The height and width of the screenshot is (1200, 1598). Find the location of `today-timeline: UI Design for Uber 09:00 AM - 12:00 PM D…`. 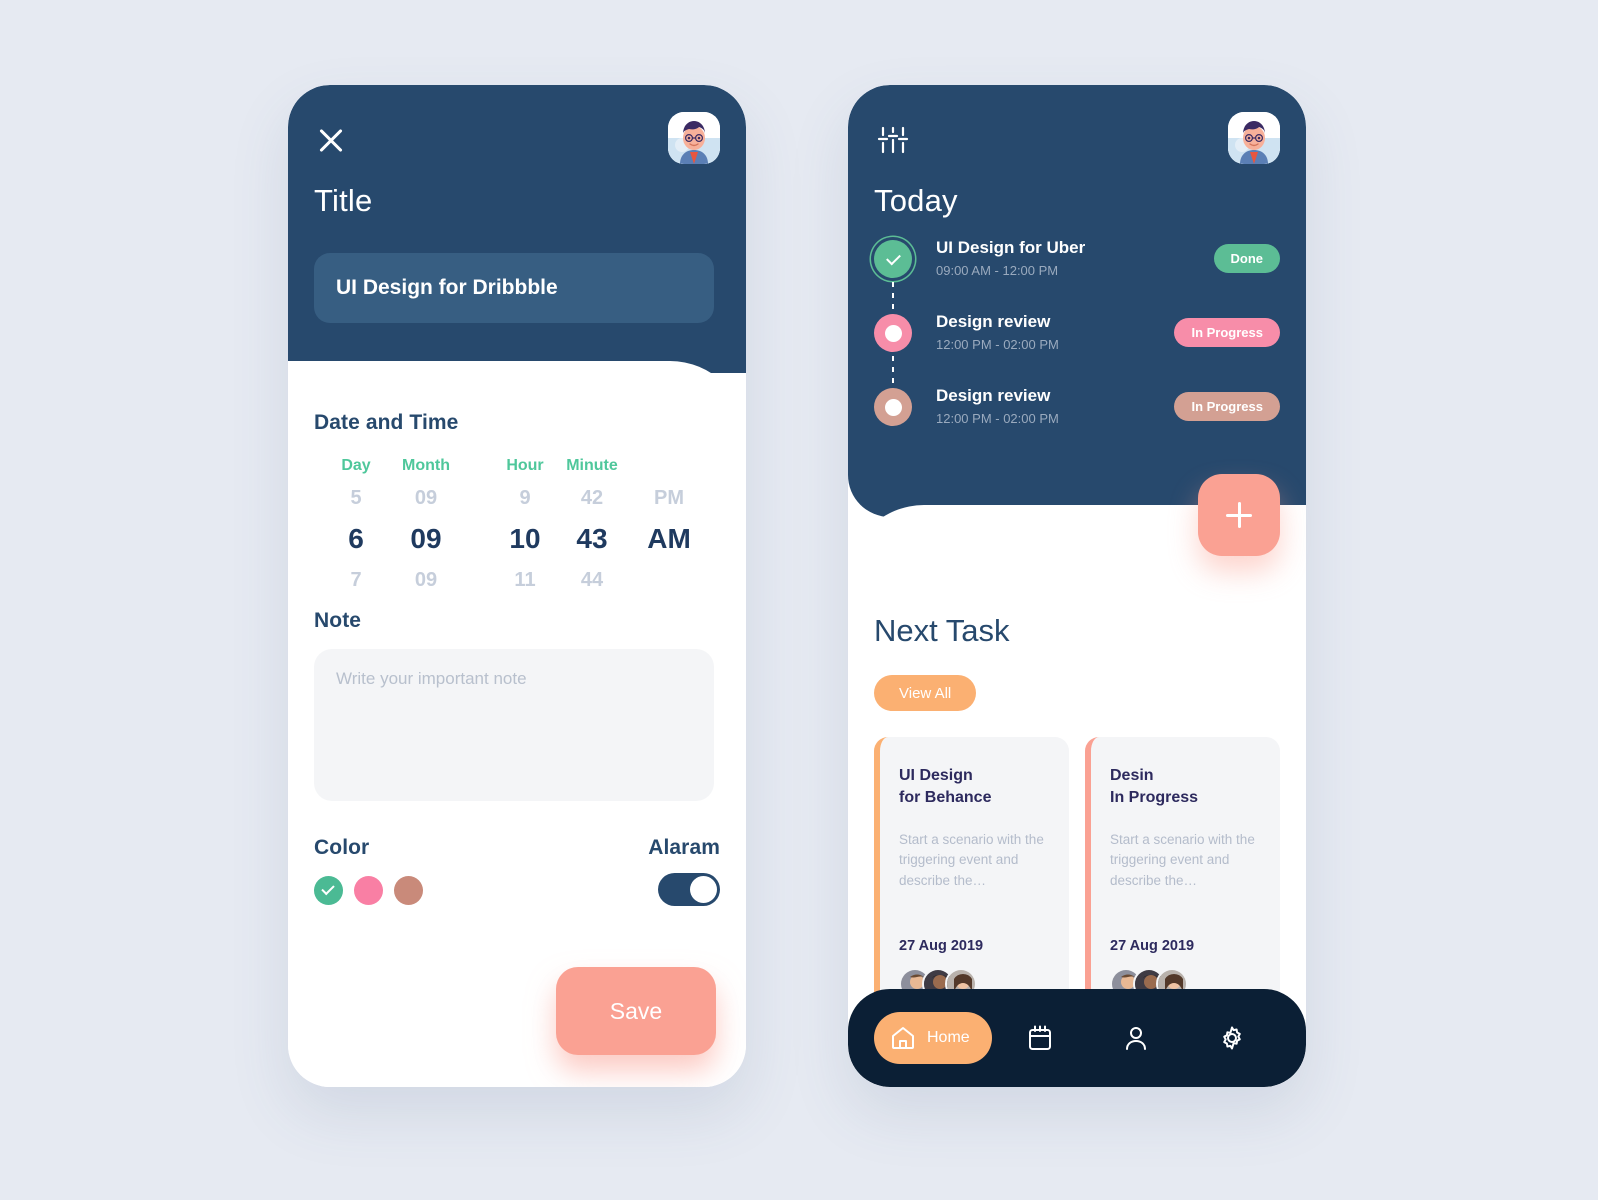

today-timeline: UI Design for Uber 09:00 AM - 12:00 PM D… is located at coordinates (1077, 350).